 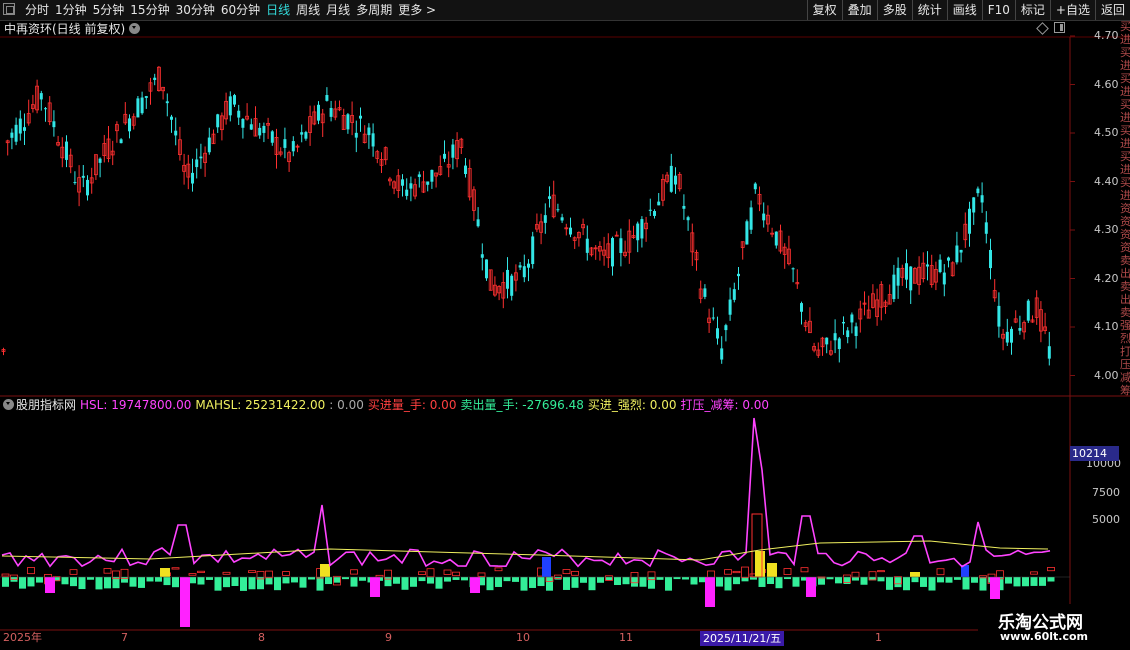 I want to click on price-tick-label: 4.60, so click(x=1106, y=84).